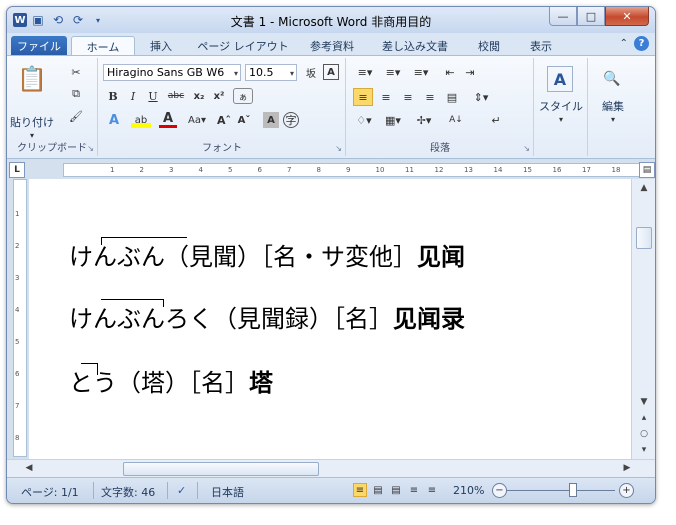 Image resolution: width=676 pixels, height=525 pixels. Describe the element at coordinates (133, 96) in the screenshot. I see `italic-icon: I` at that location.